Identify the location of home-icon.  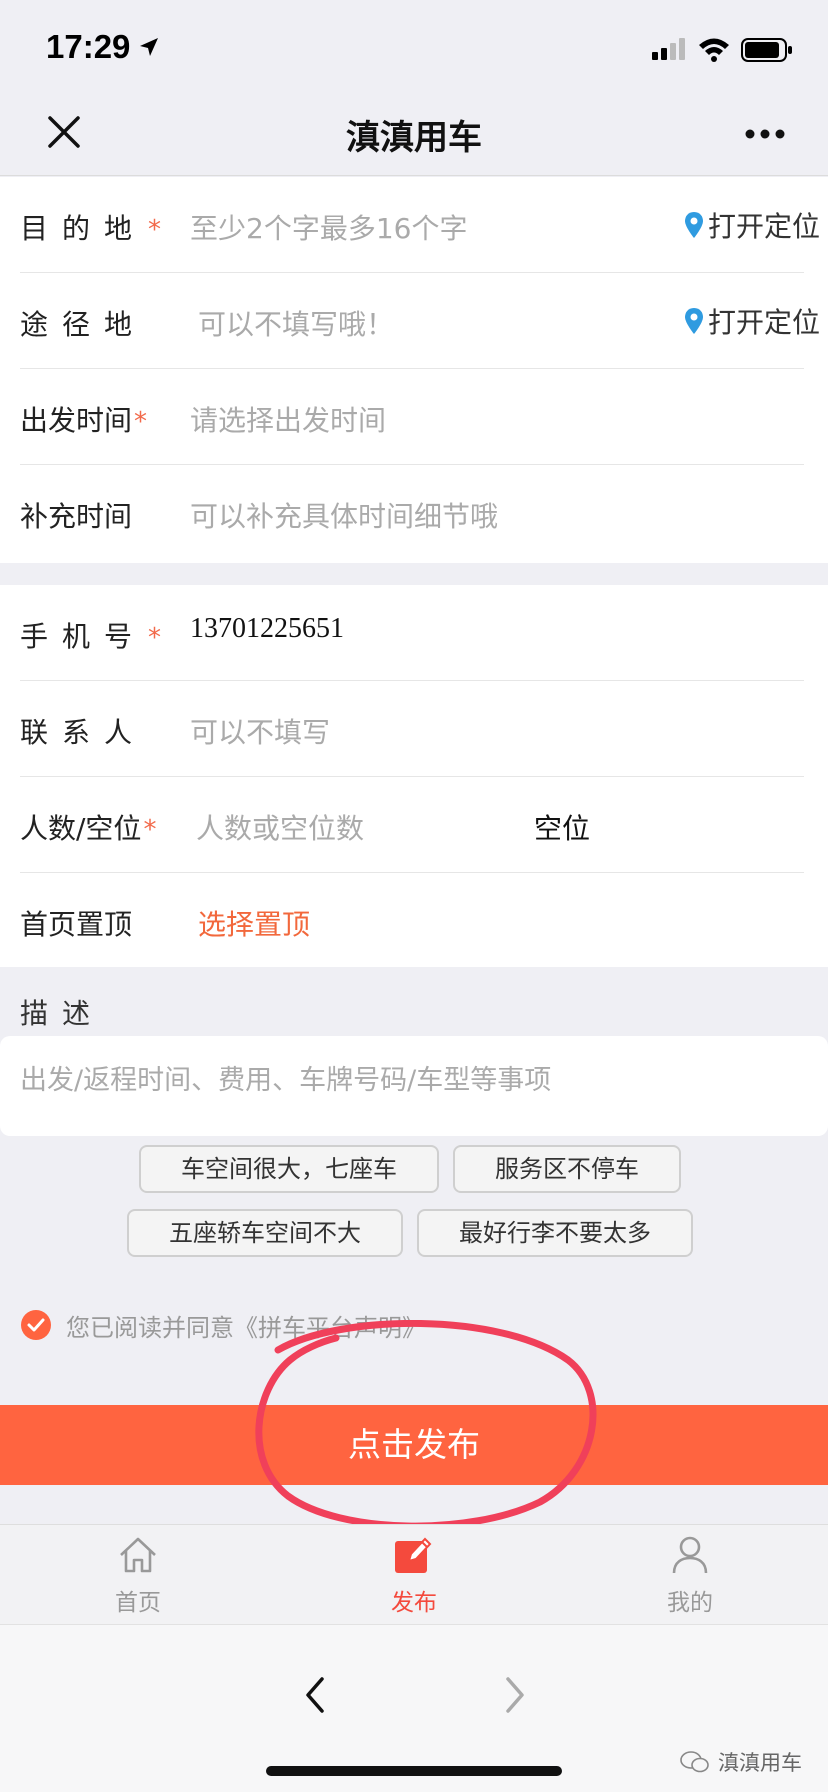
(138, 1555).